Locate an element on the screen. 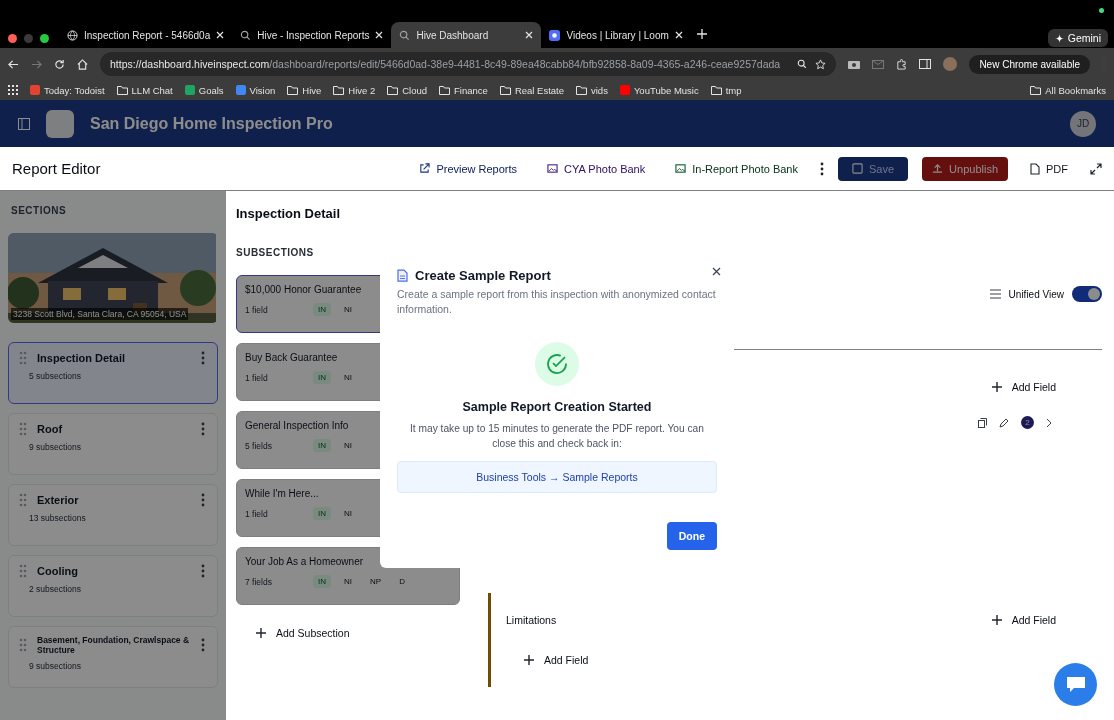  navigation-path: Business Tools → Sample Reports is located at coordinates (557, 476).